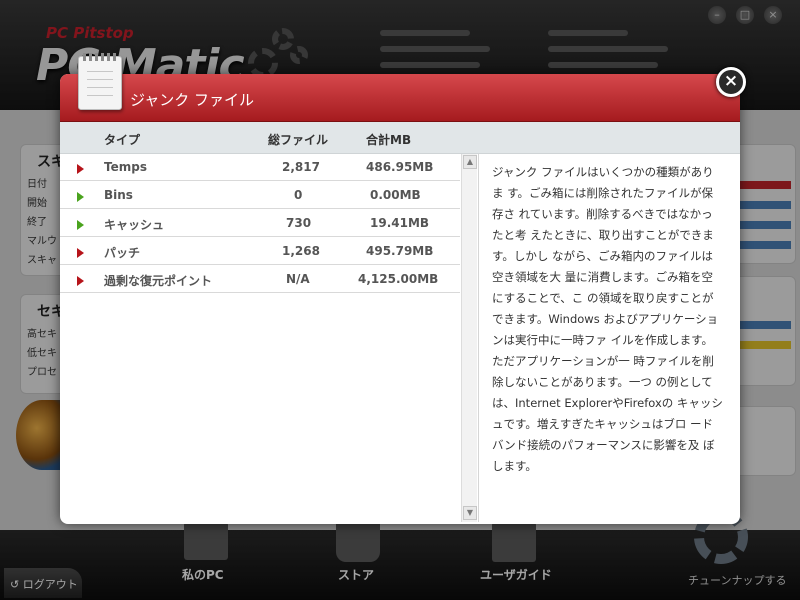 Image resolution: width=800 pixels, height=600 pixels. Describe the element at coordinates (470, 513) in the screenshot. I see `scroll-down-button: ▼` at that location.